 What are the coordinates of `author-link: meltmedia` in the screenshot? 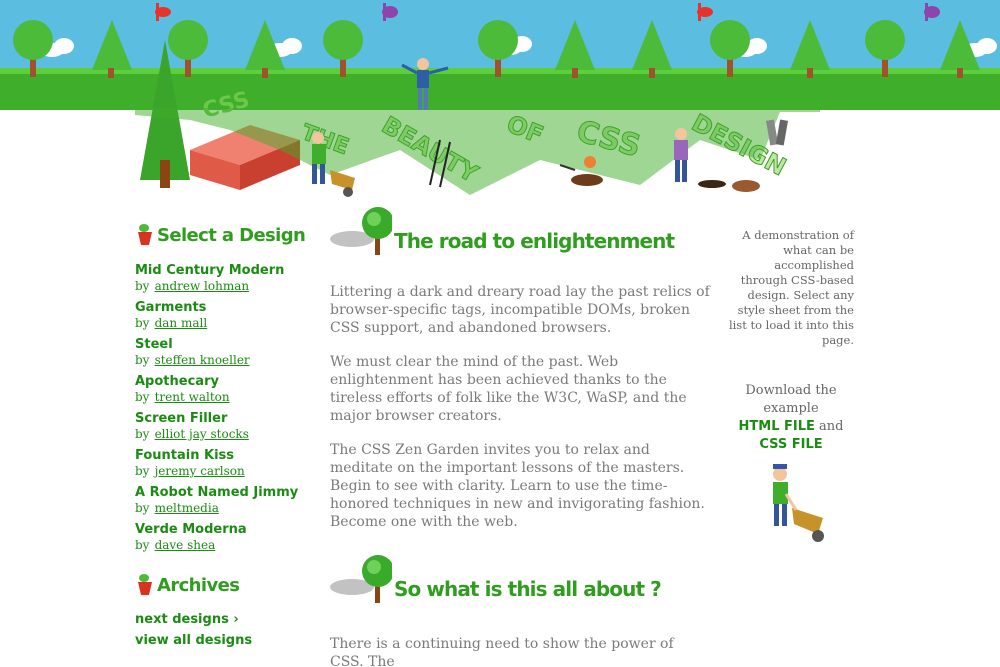 It's located at (187, 508).